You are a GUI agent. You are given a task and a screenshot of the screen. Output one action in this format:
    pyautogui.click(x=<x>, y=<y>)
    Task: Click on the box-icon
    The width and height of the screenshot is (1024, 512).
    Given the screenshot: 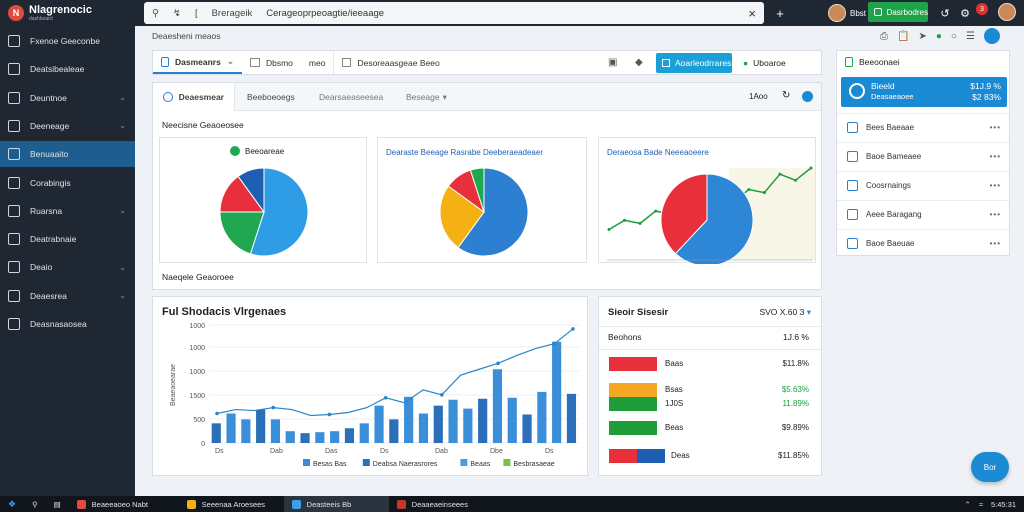 What is the action you would take?
    pyautogui.click(x=347, y=62)
    